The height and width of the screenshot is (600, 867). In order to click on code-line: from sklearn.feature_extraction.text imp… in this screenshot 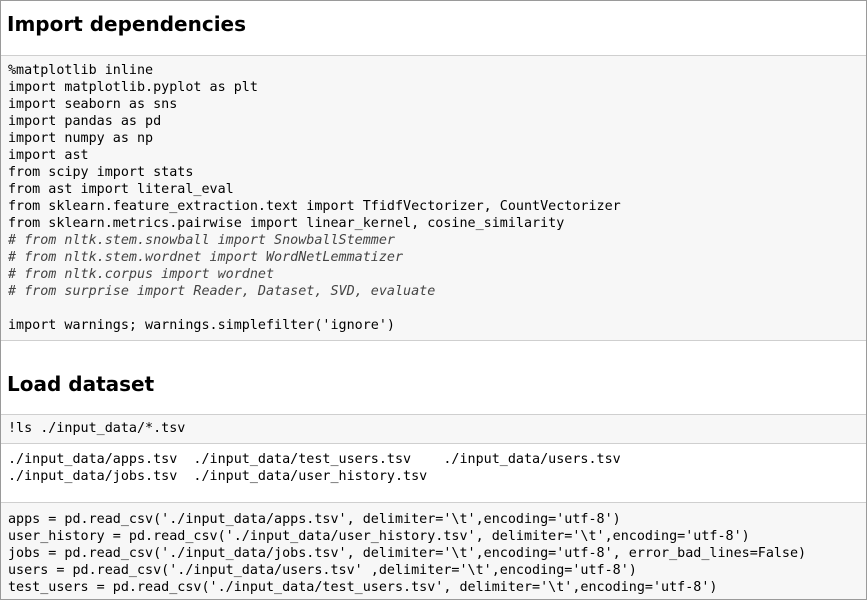, I will do `click(314, 206)`.